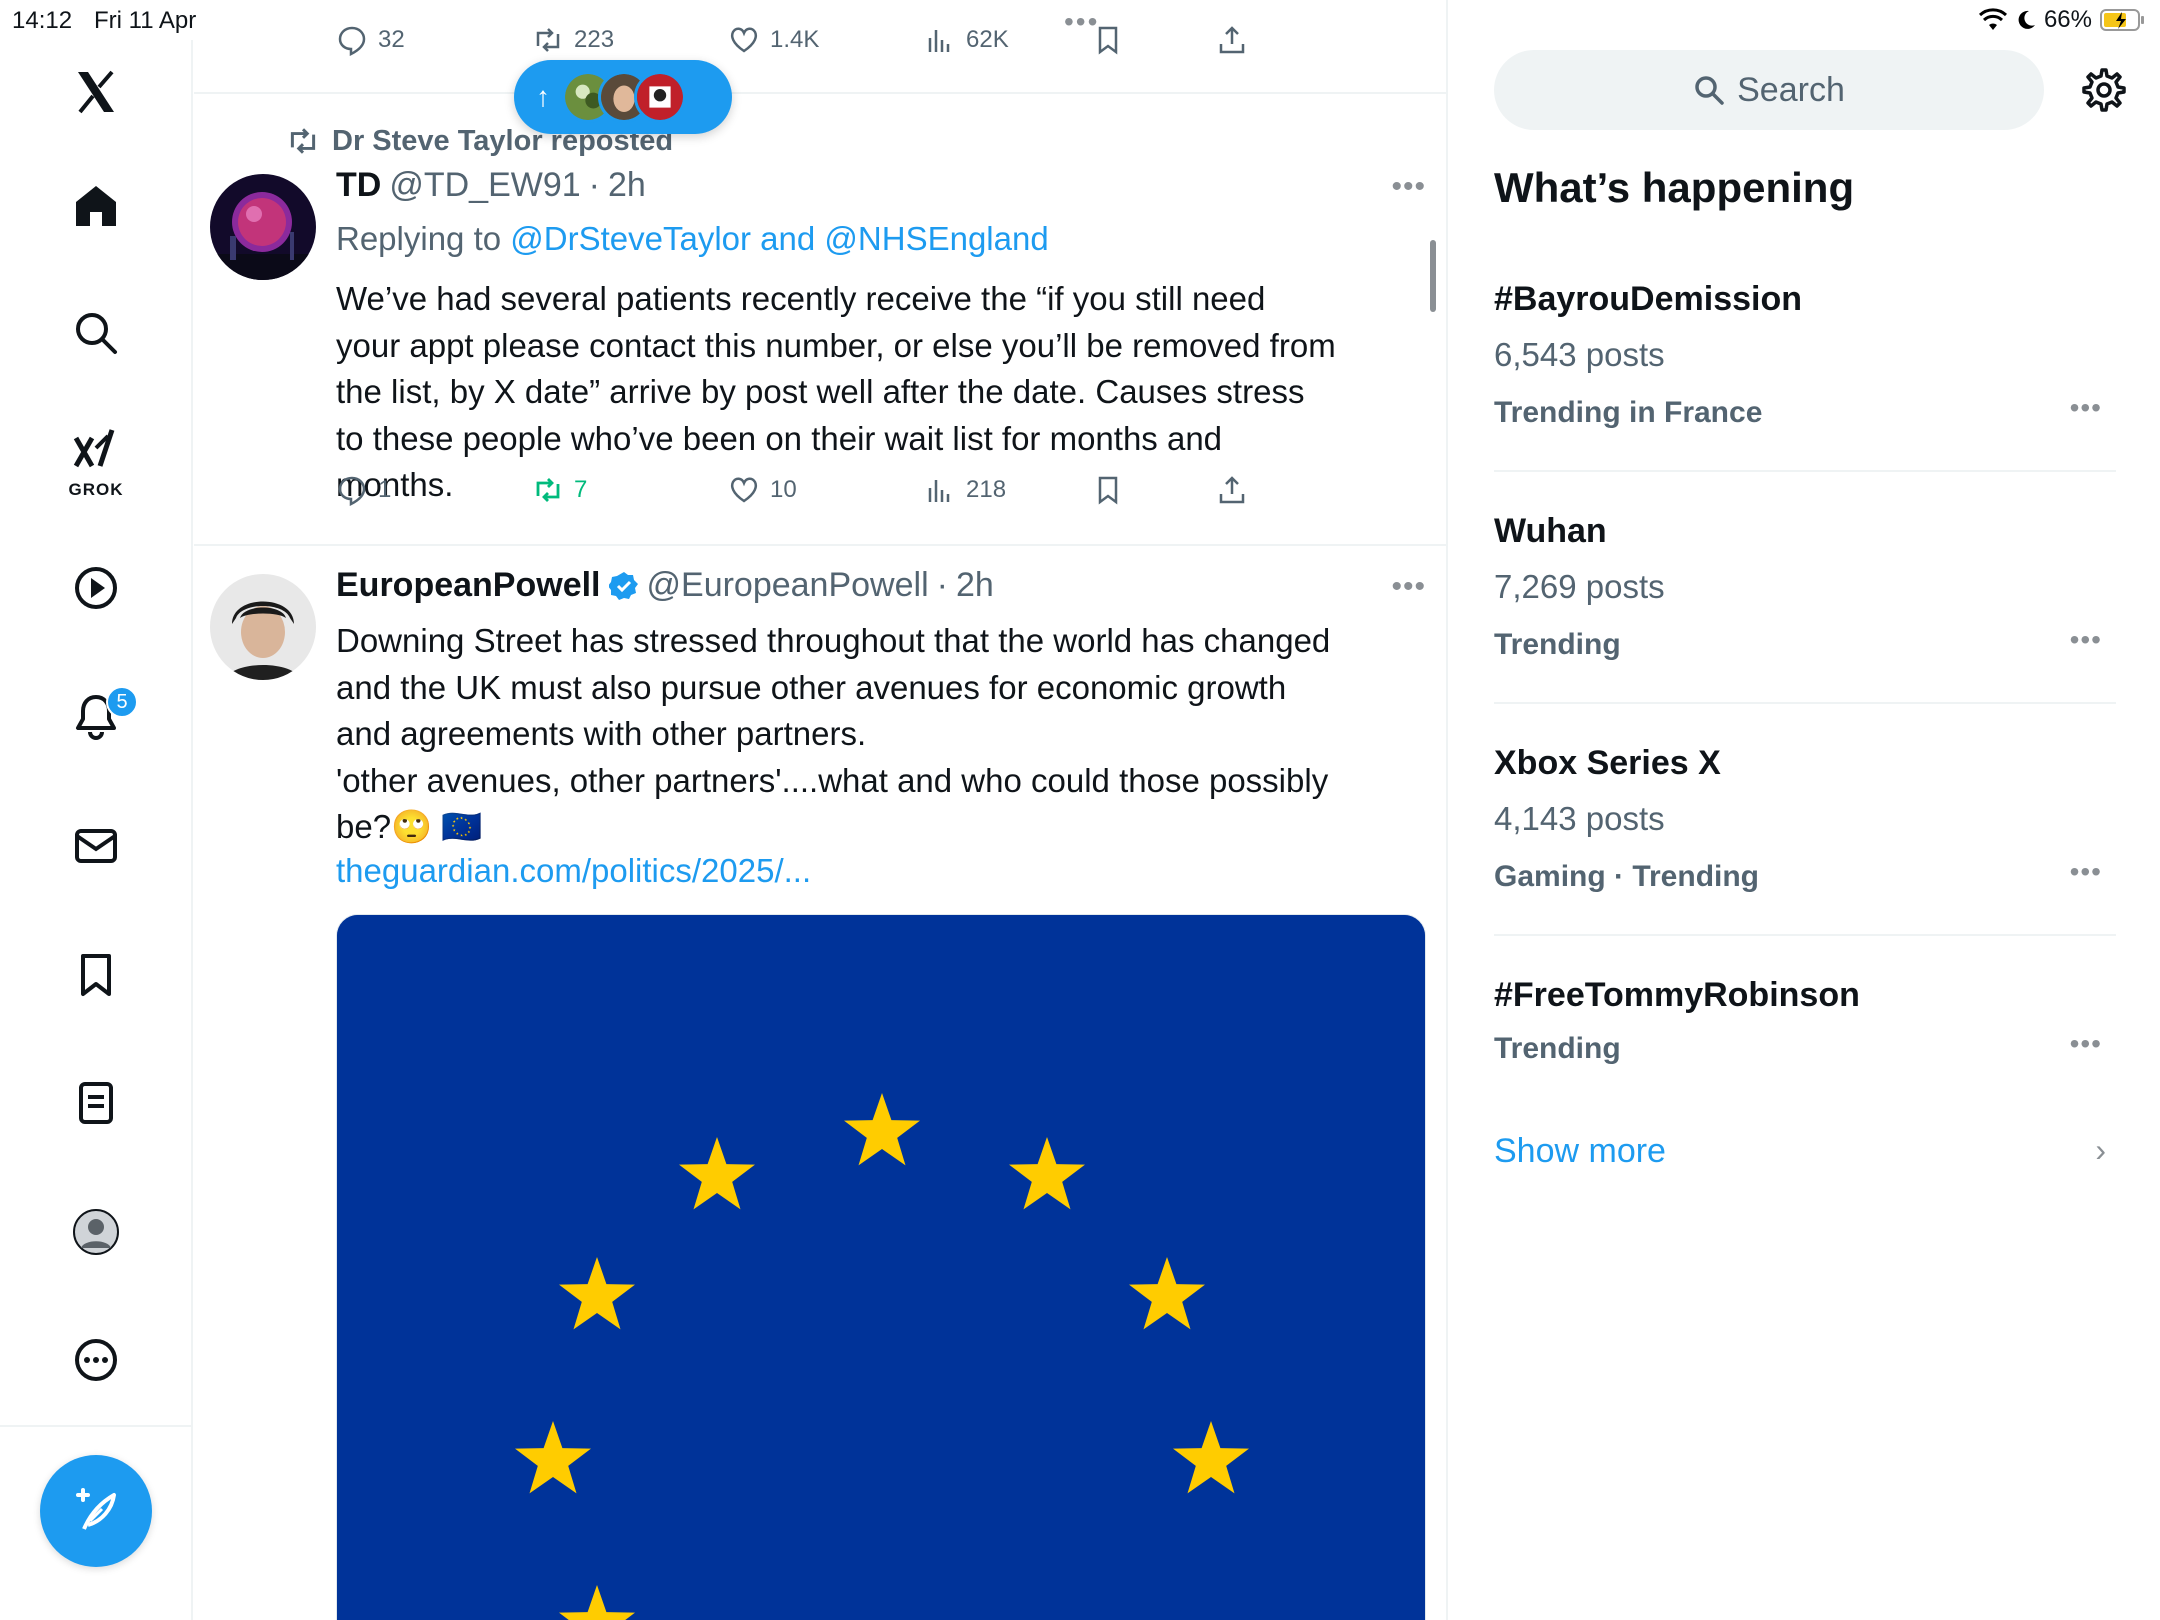  I want to click on trend-name: Xbox Series X, so click(1607, 763).